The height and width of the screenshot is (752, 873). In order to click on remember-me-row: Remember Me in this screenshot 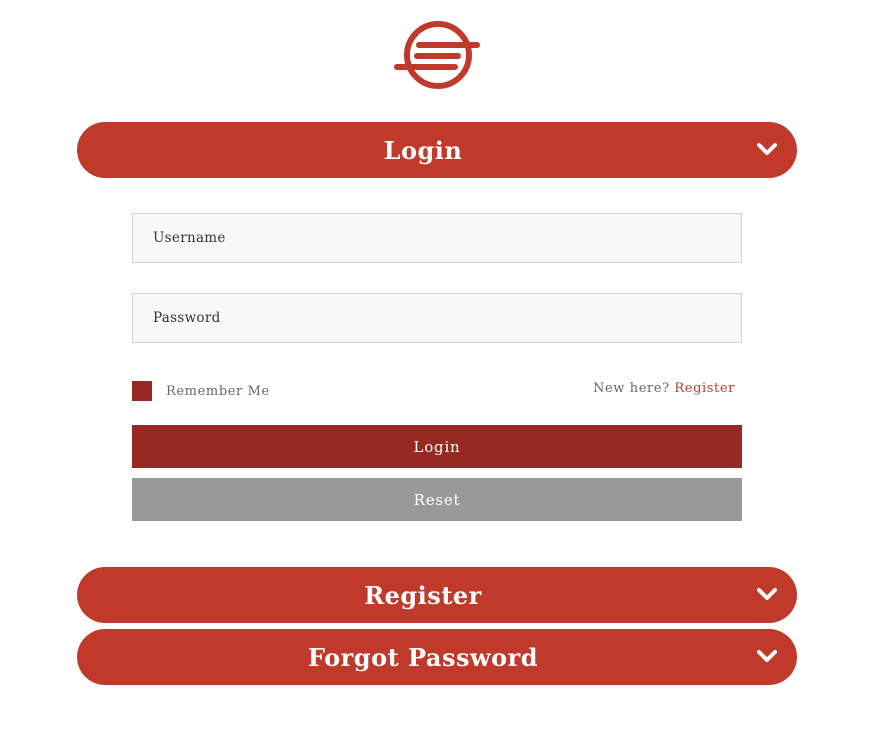, I will do `click(201, 391)`.